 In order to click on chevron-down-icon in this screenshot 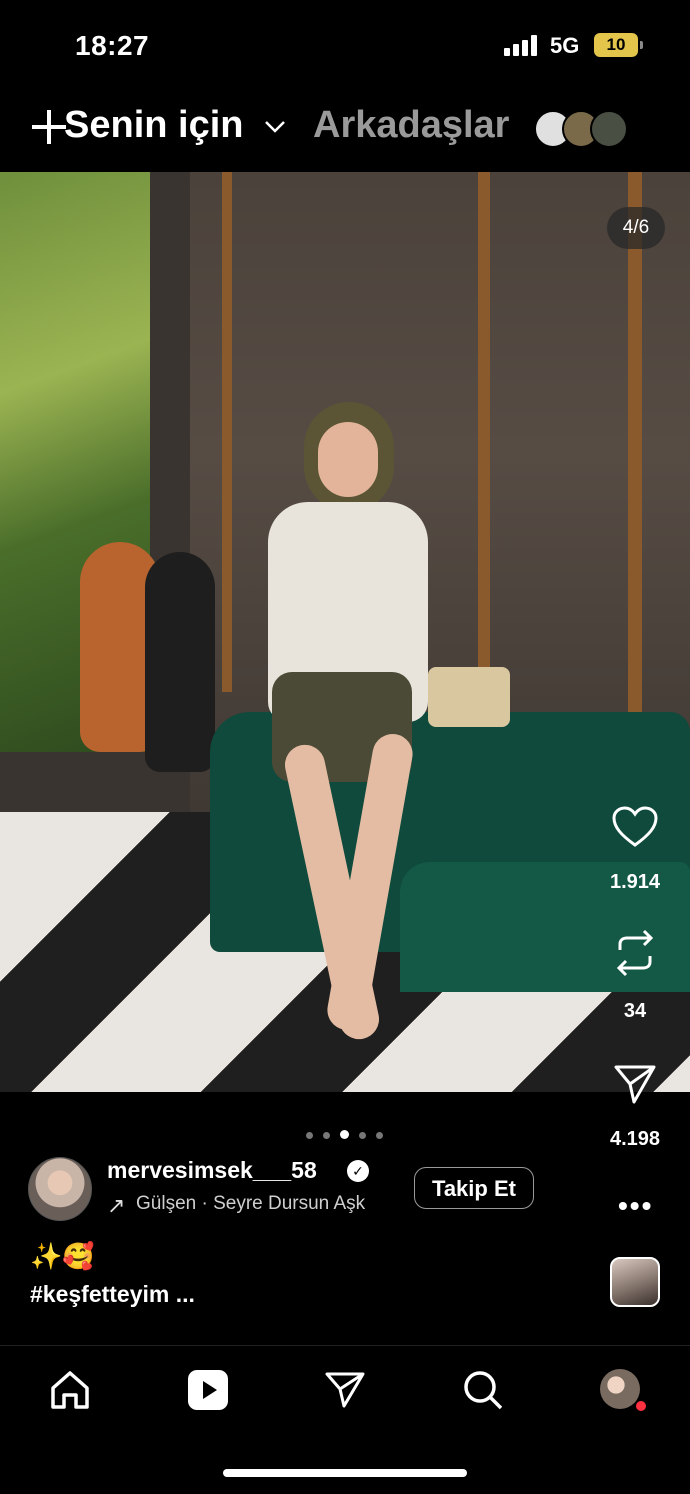, I will do `click(275, 127)`.